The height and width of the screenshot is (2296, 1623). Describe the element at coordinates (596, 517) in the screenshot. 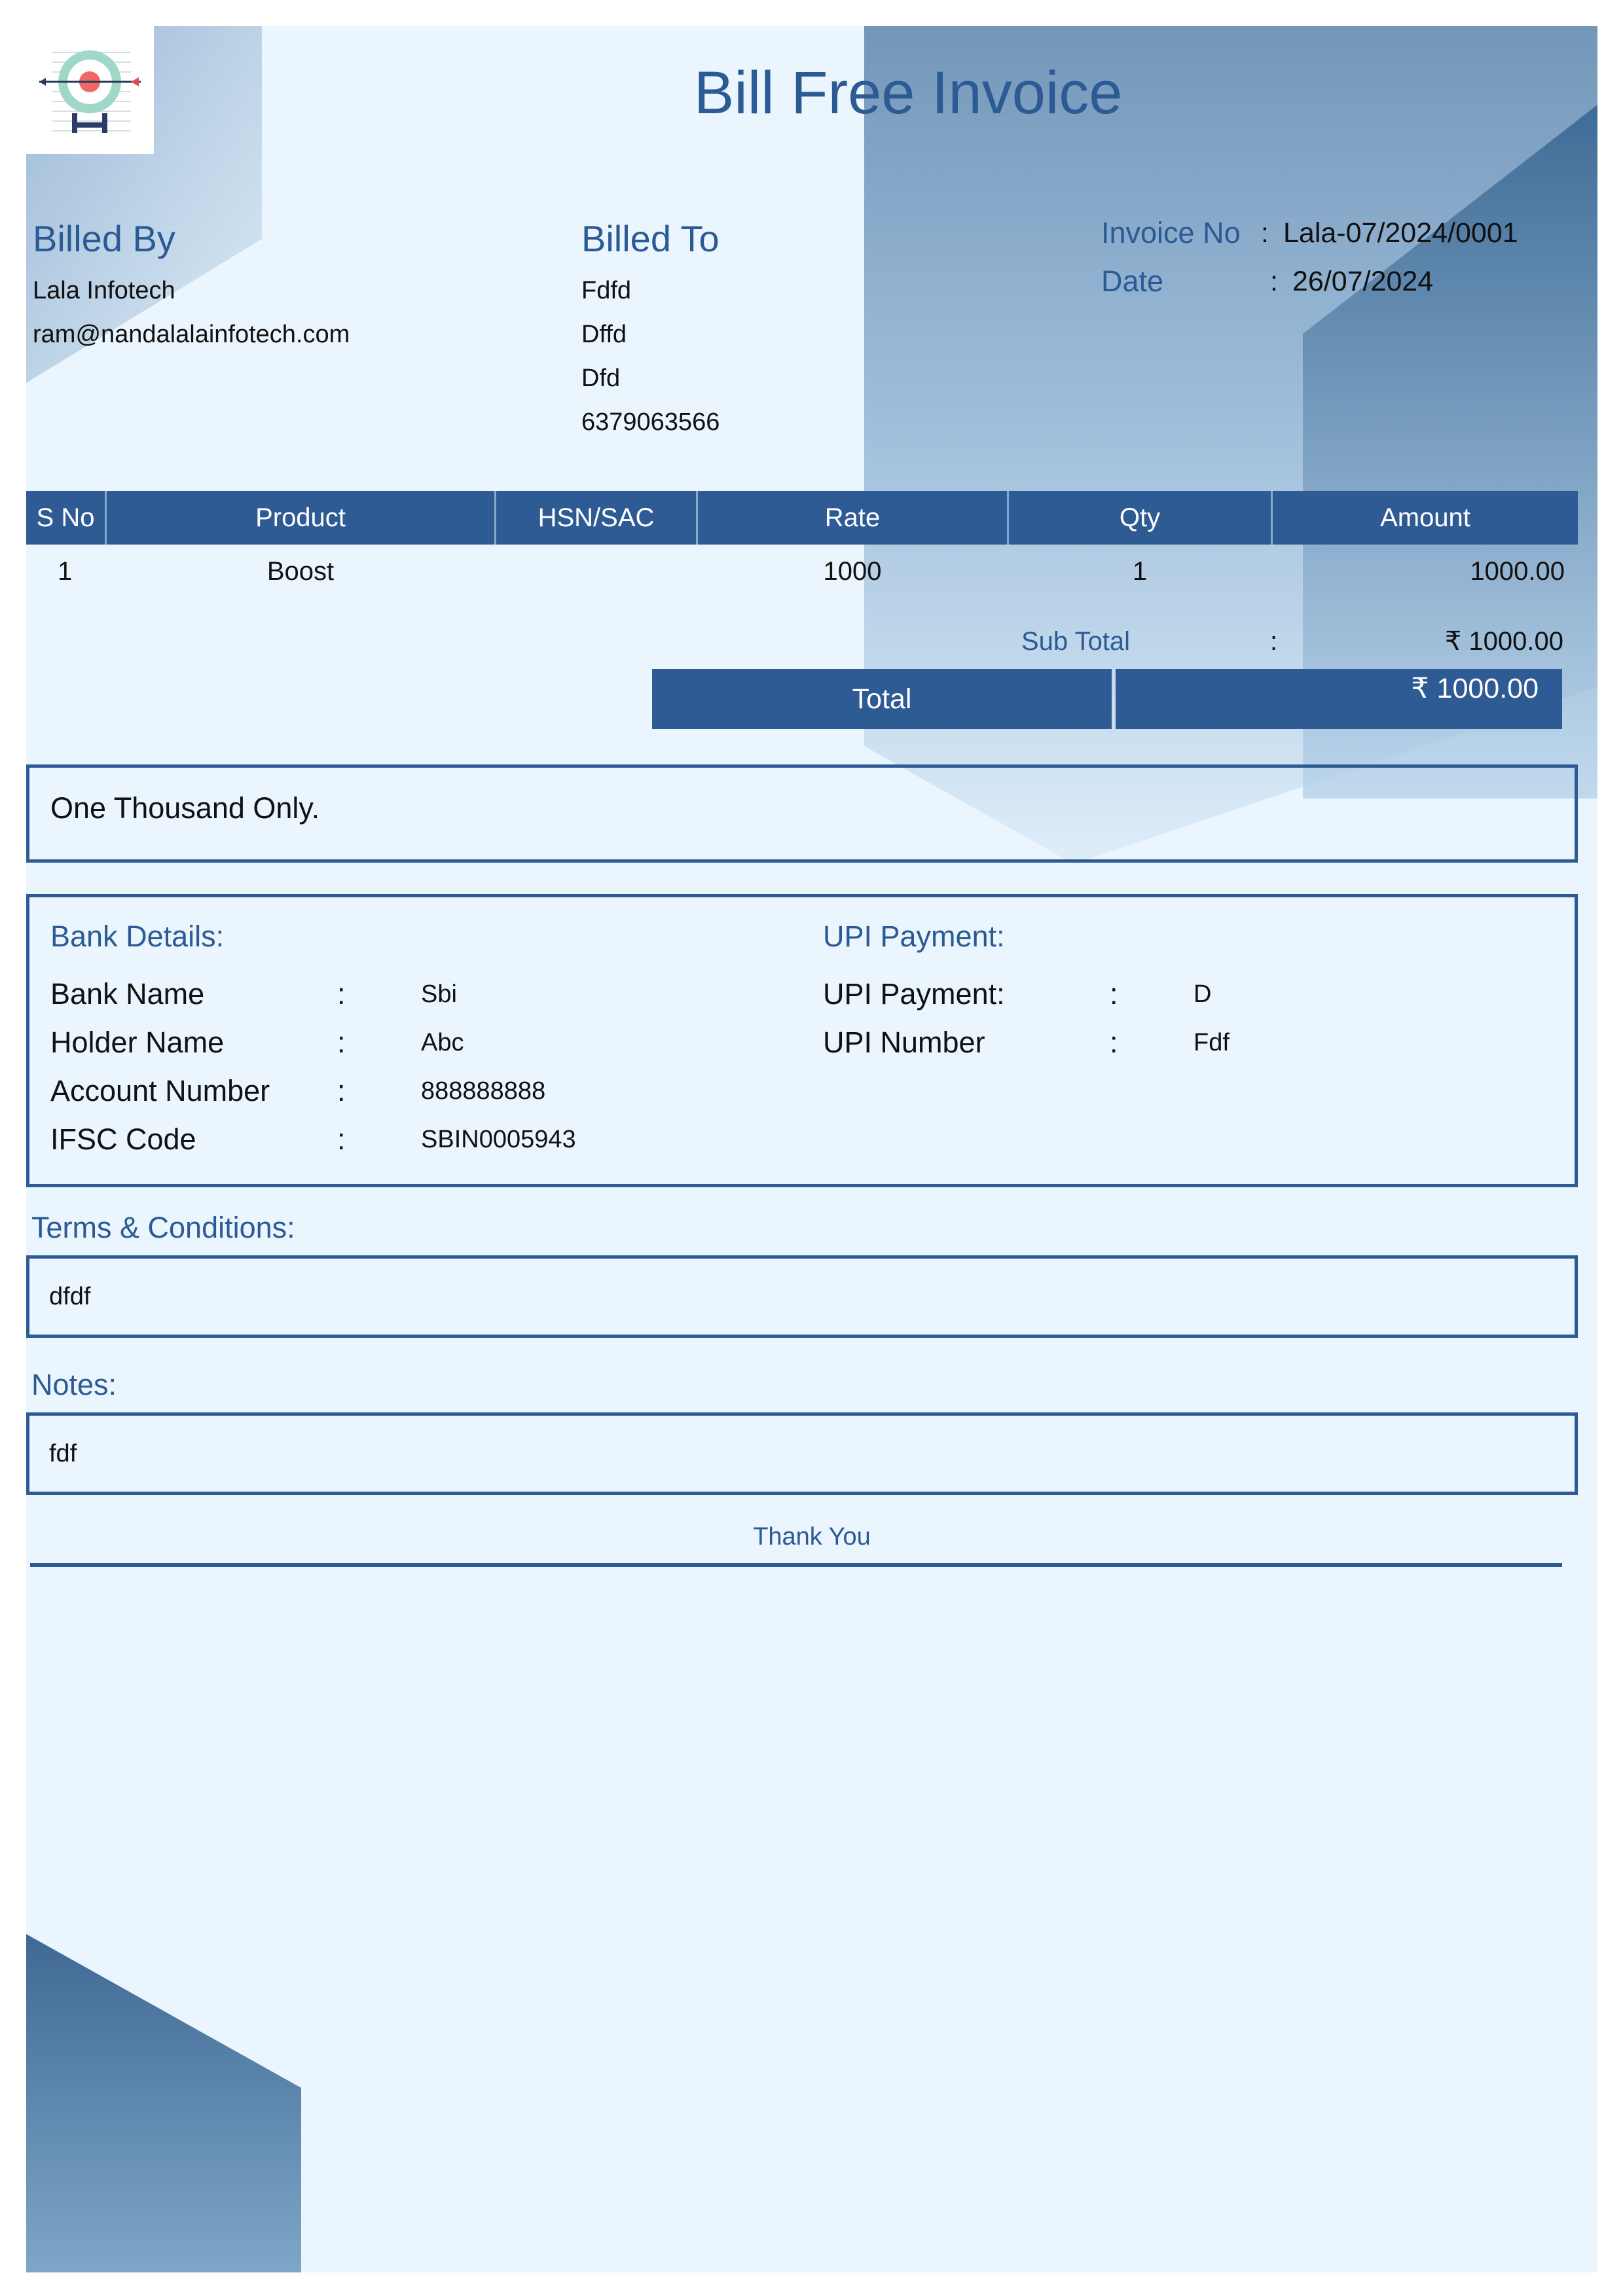

I see `column-header-hsn: HSN/SAC` at that location.